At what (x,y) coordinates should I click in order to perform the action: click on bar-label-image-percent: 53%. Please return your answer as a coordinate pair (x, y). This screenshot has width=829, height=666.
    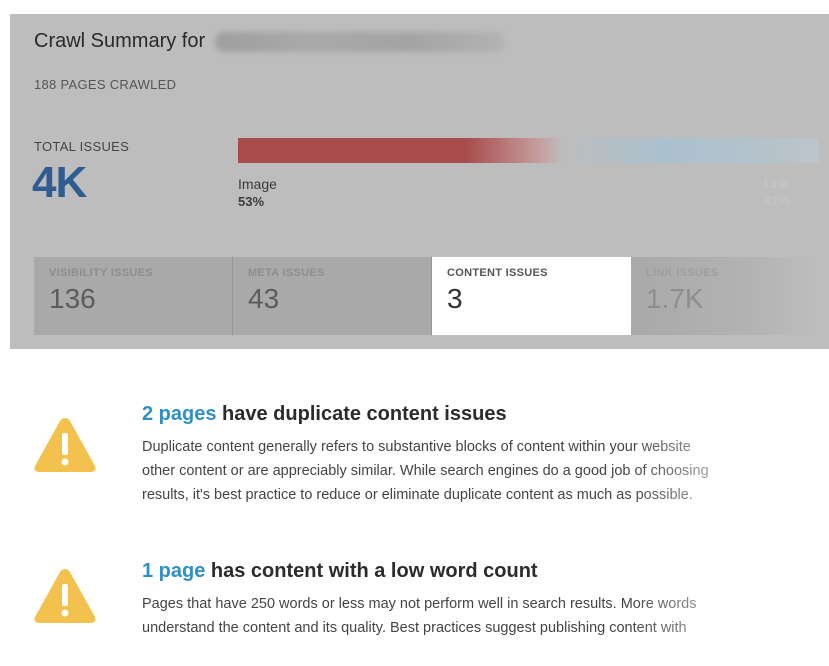
    Looking at the image, I should click on (251, 201).